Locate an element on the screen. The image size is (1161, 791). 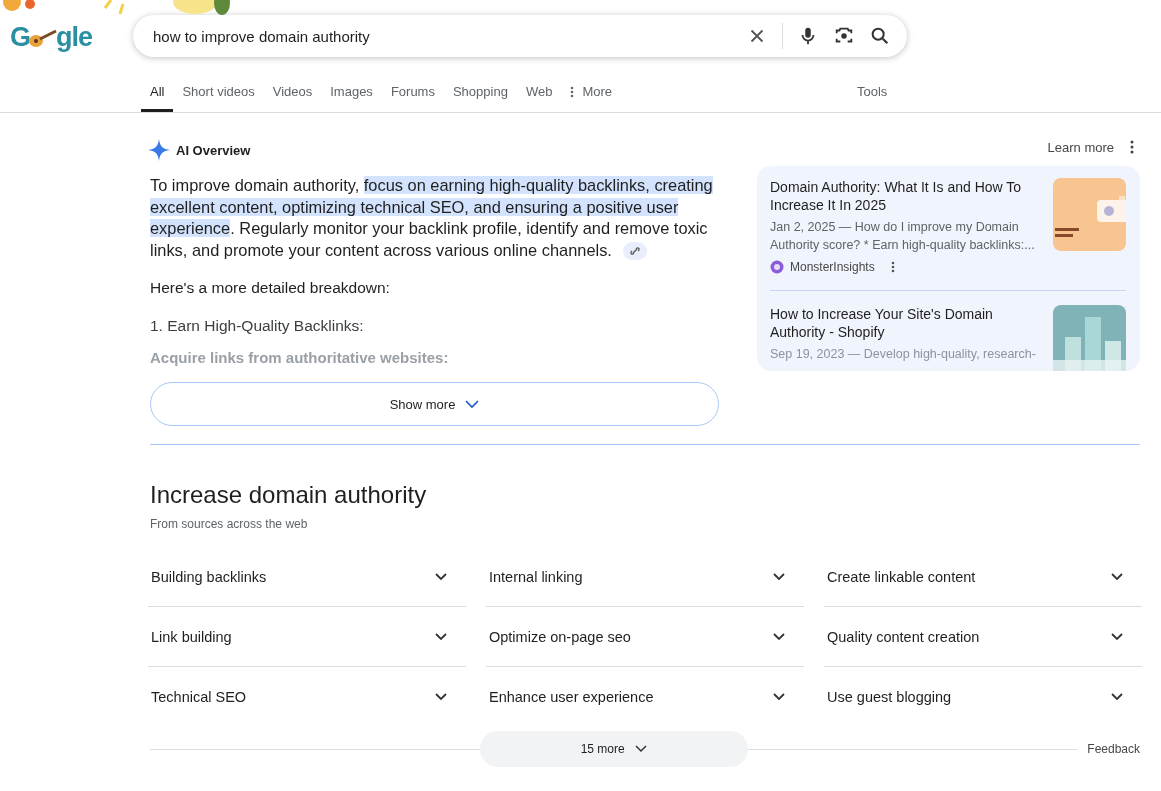
accordion-item: Link building is located at coordinates (307, 637).